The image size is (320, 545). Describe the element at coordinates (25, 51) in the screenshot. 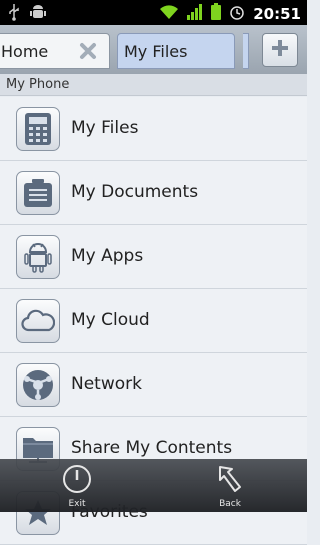

I see `tab-home-label: Home` at that location.